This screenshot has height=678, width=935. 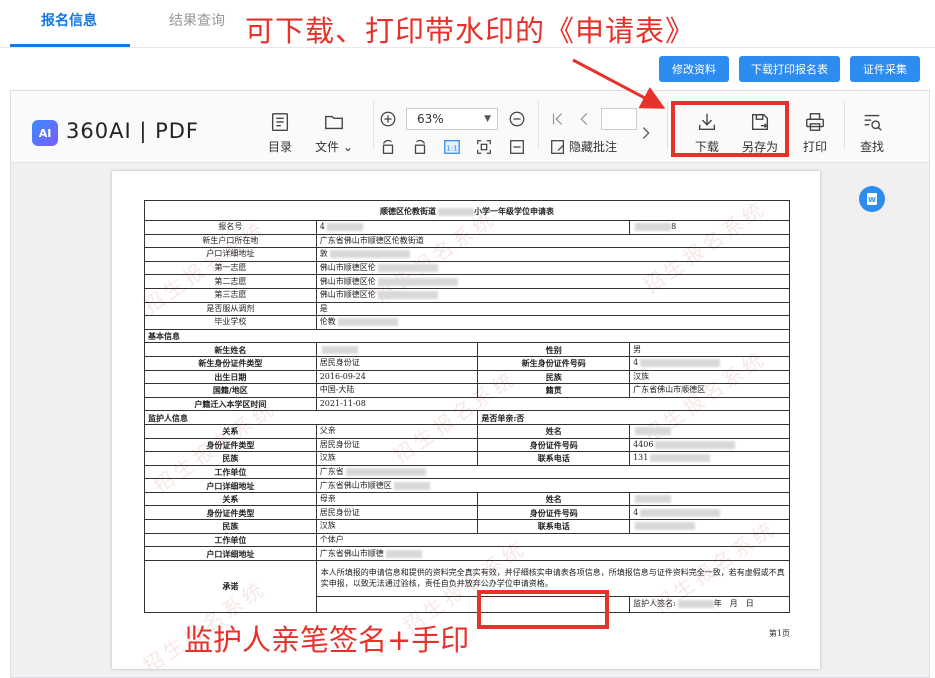 What do you see at coordinates (467, 499) in the screenshot?
I see `table-row: 关系 母亲 姓名` at bounding box center [467, 499].